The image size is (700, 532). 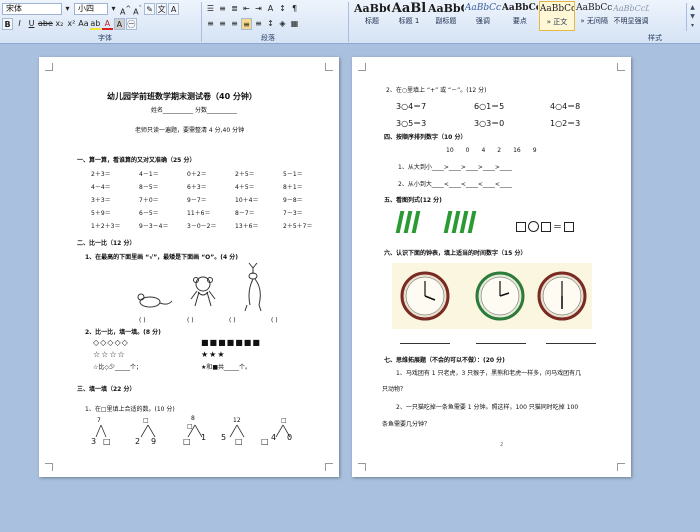 I want to click on group-label-paragraph: 段落, so click(x=268, y=38).